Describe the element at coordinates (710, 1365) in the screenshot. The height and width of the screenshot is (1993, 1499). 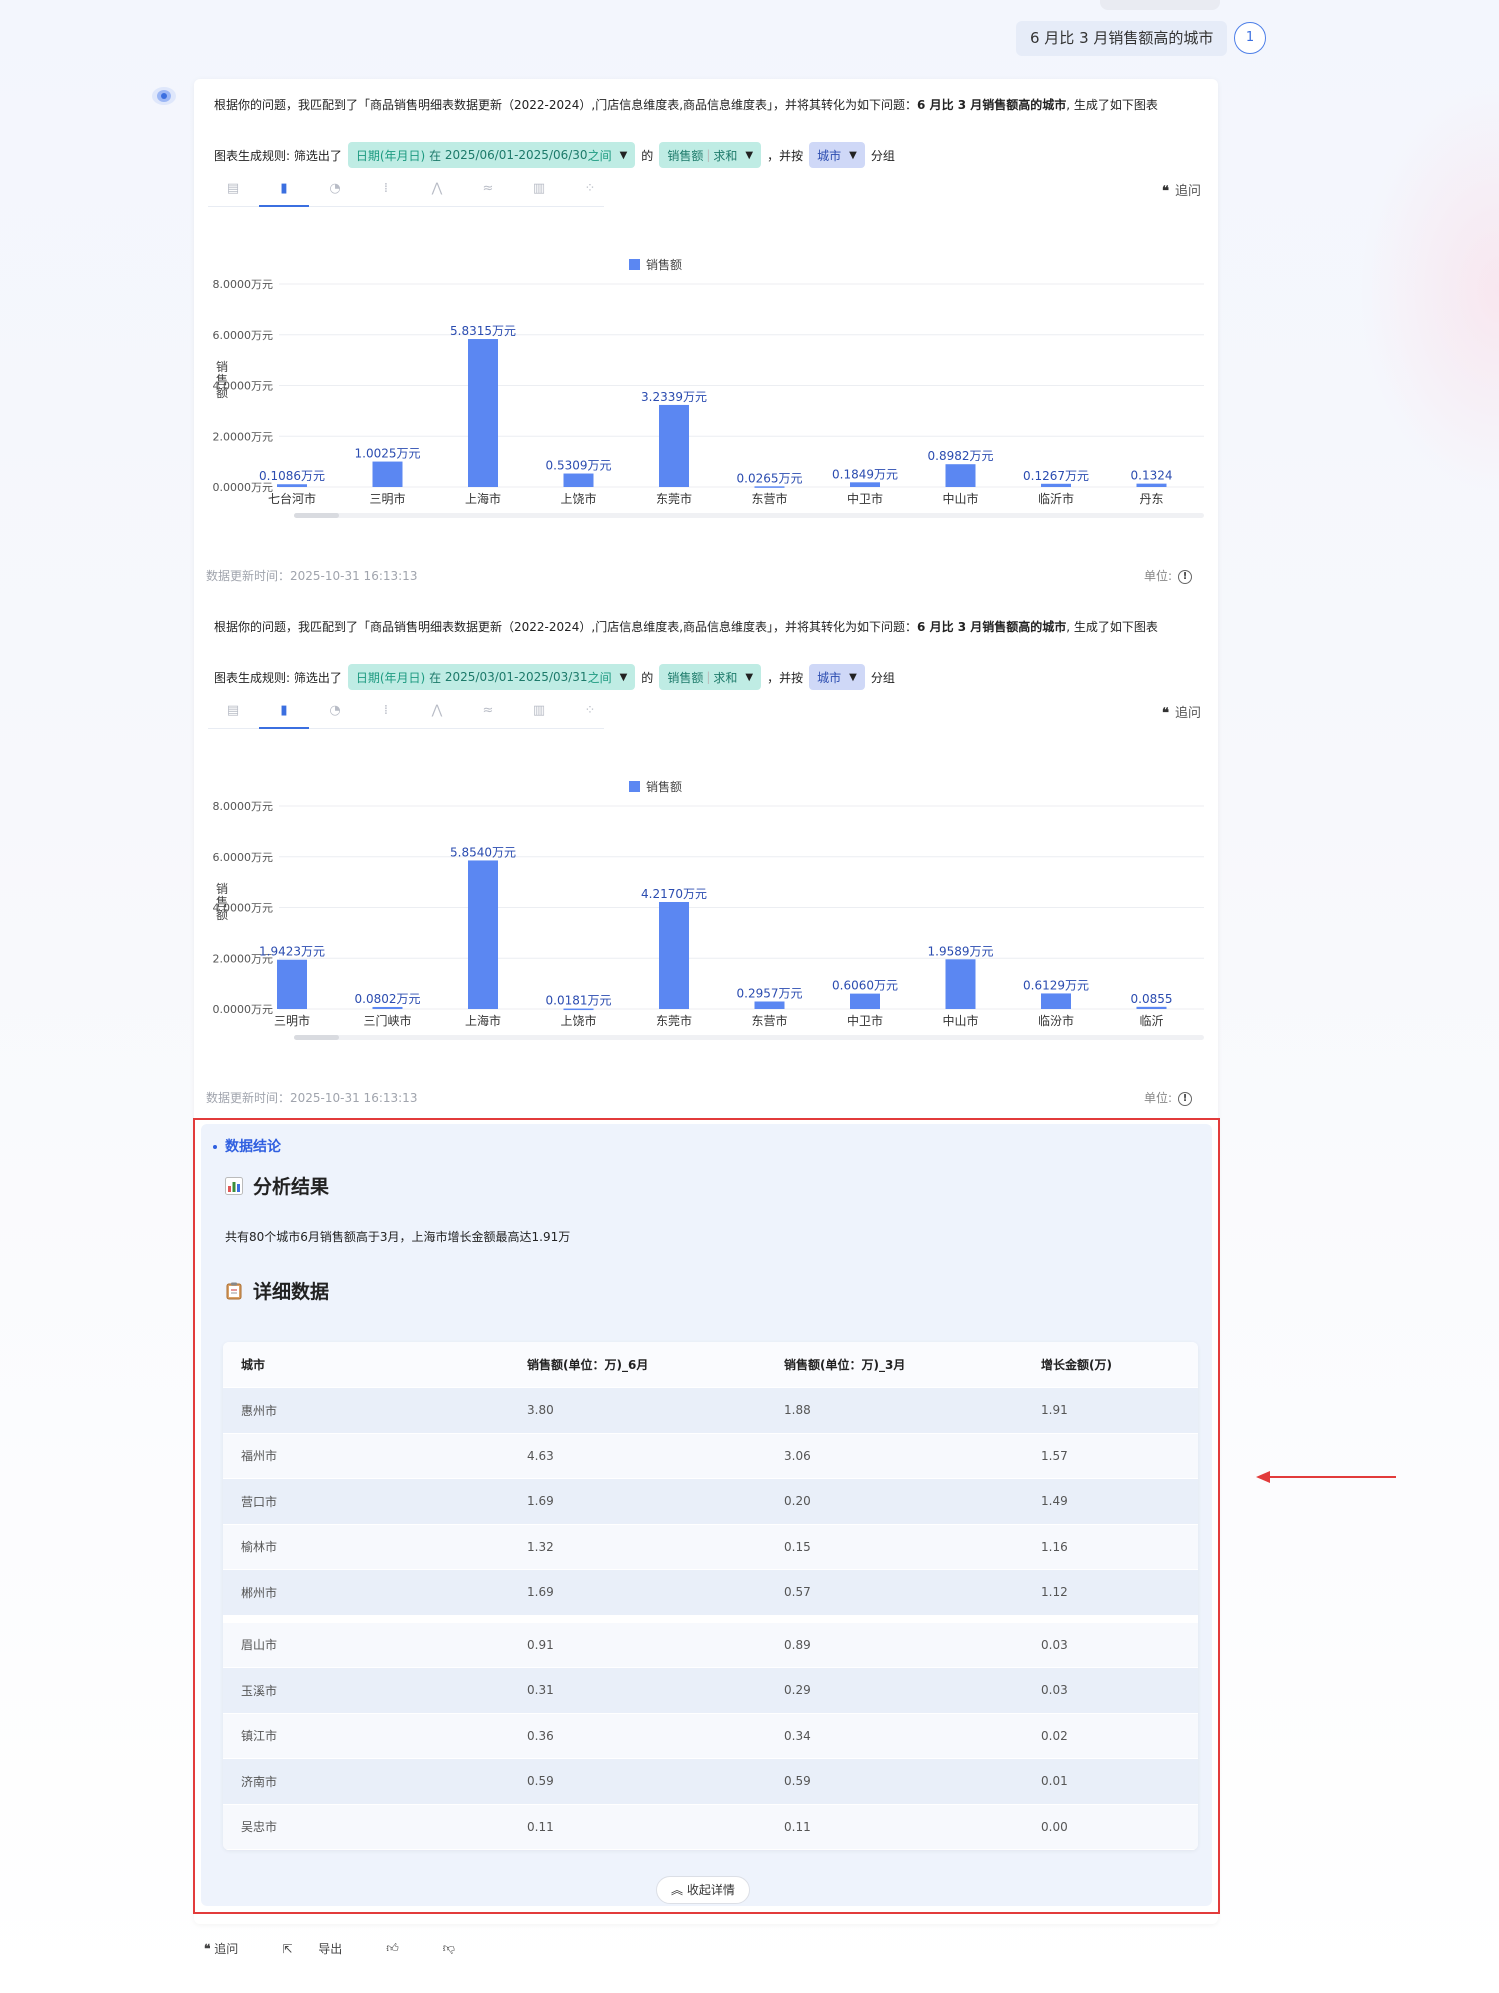
I see `table-header: 城市 销售额(单位：万)_6月 销售额(单位：万)_3月 增长金额(万)` at that location.